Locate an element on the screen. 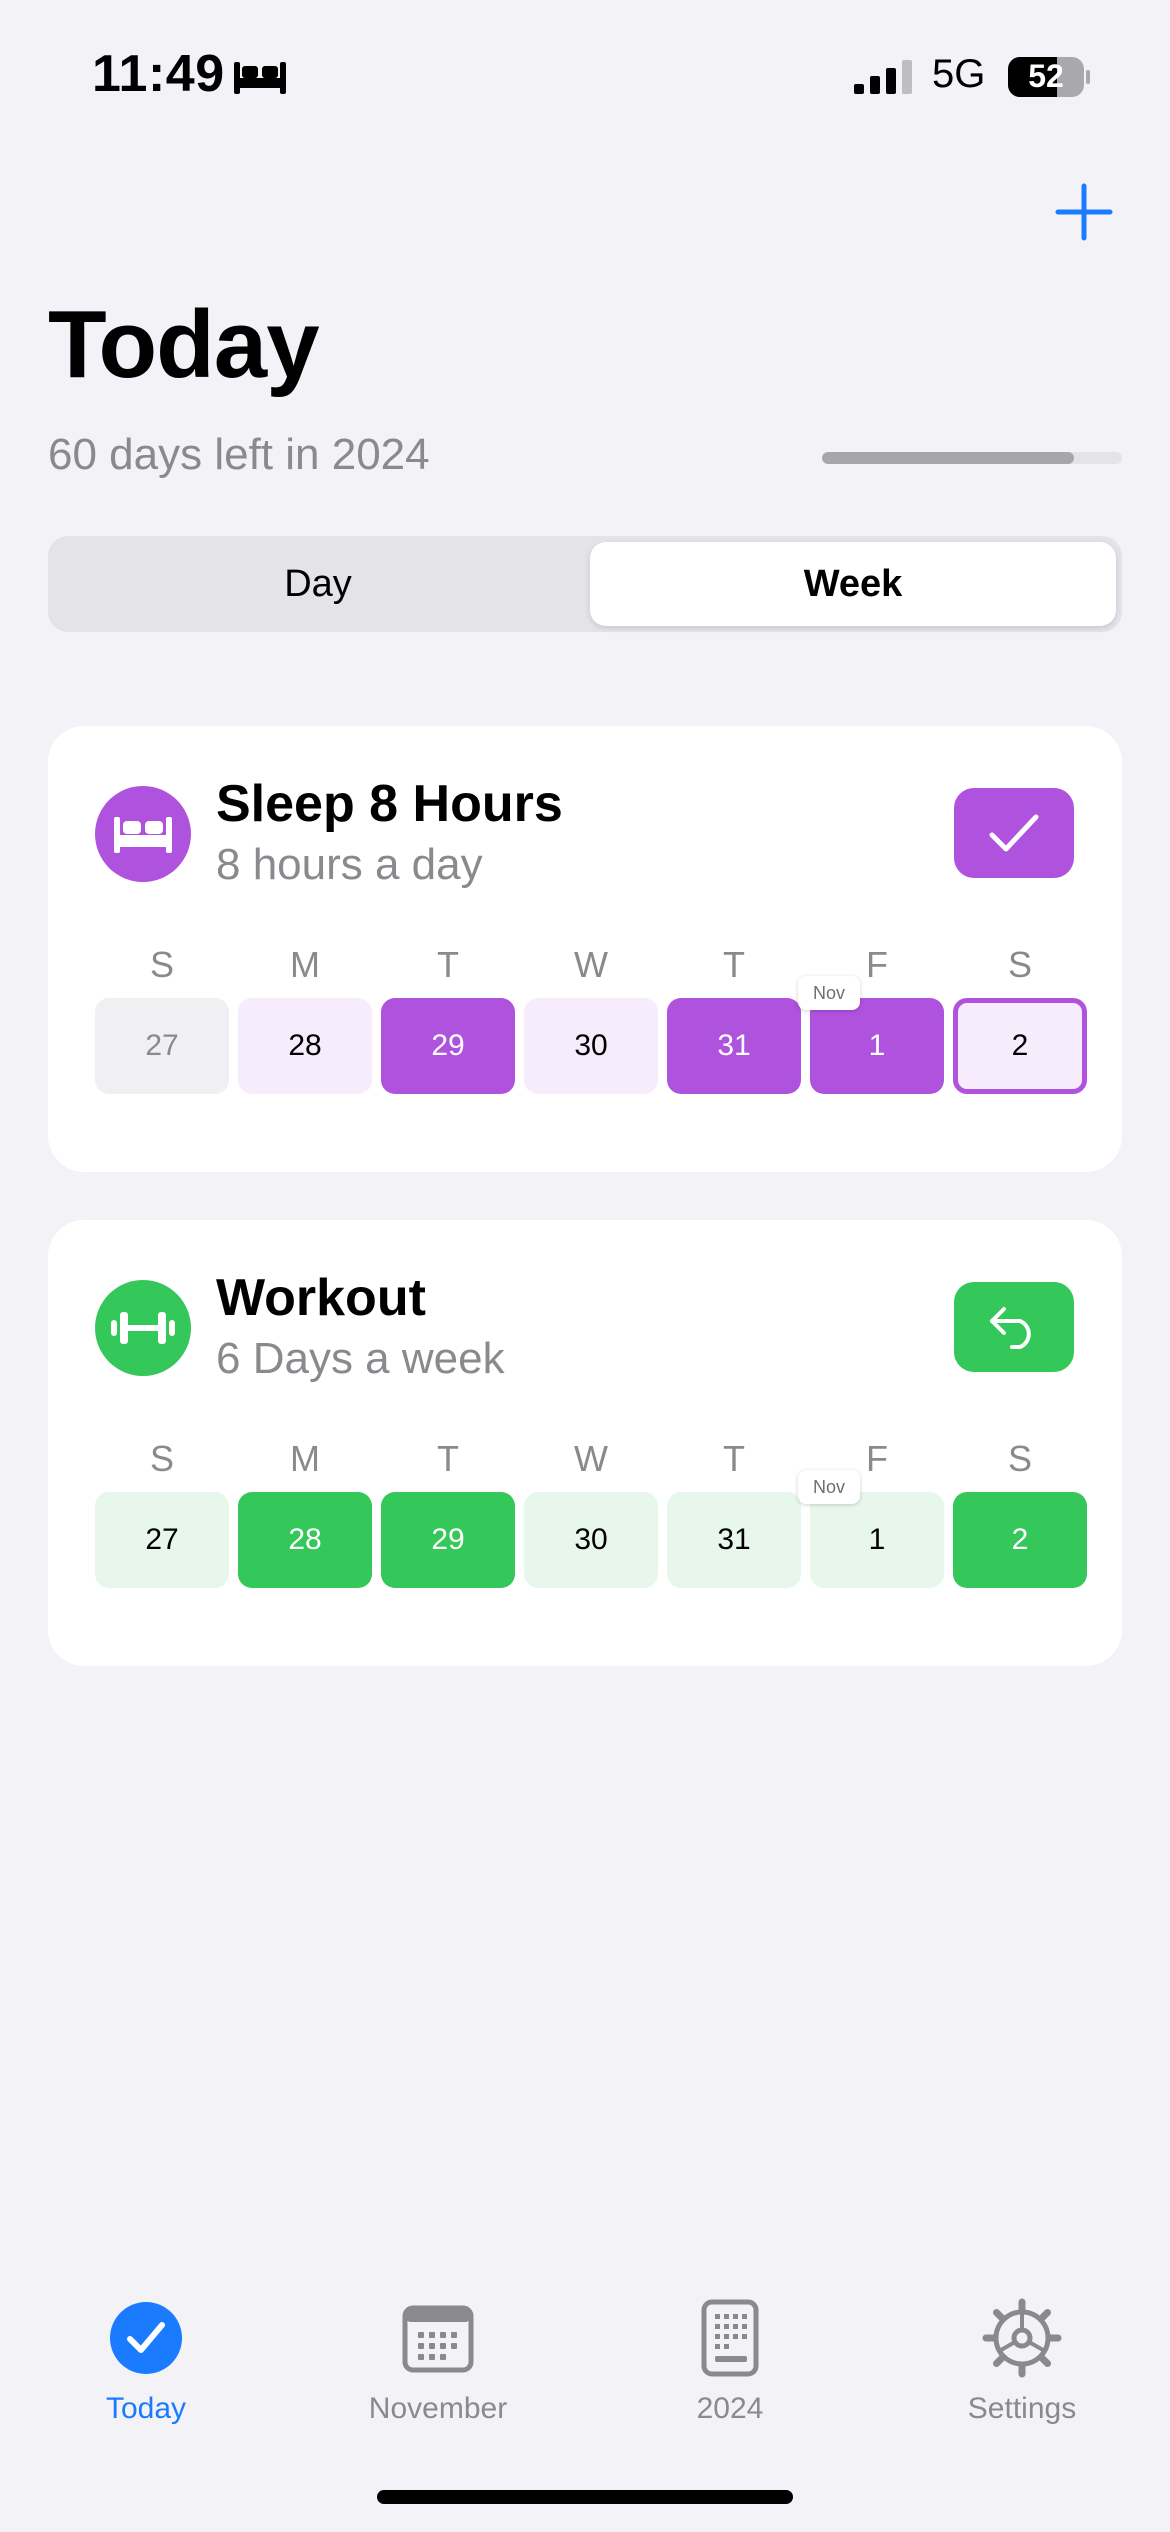 The height and width of the screenshot is (2532, 1170). tab-year: 2024 is located at coordinates (730, 2362).